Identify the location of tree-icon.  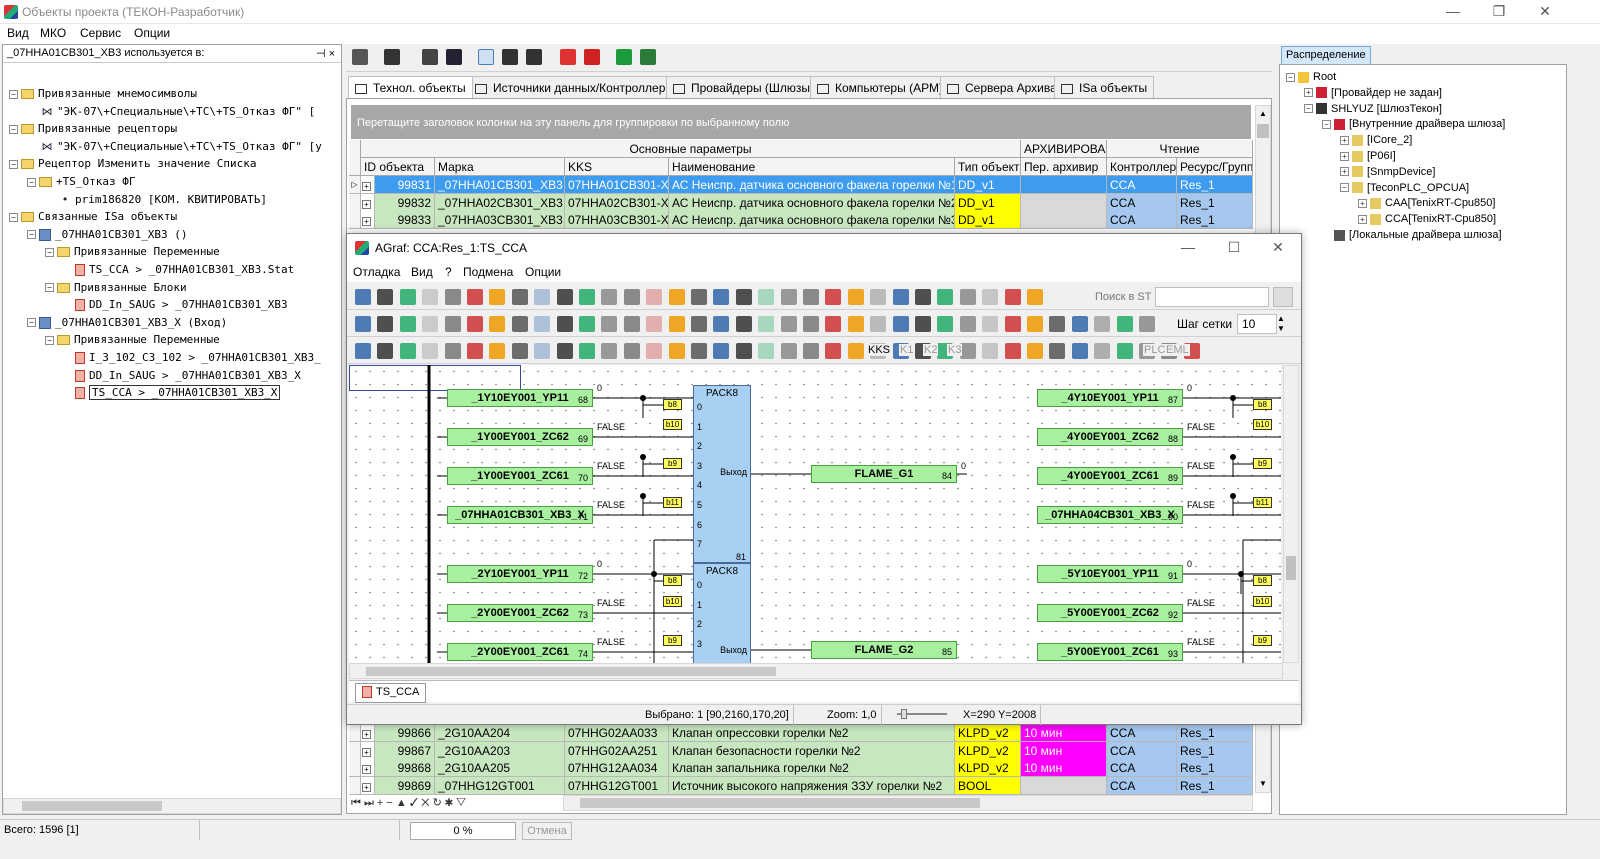
(510, 57).